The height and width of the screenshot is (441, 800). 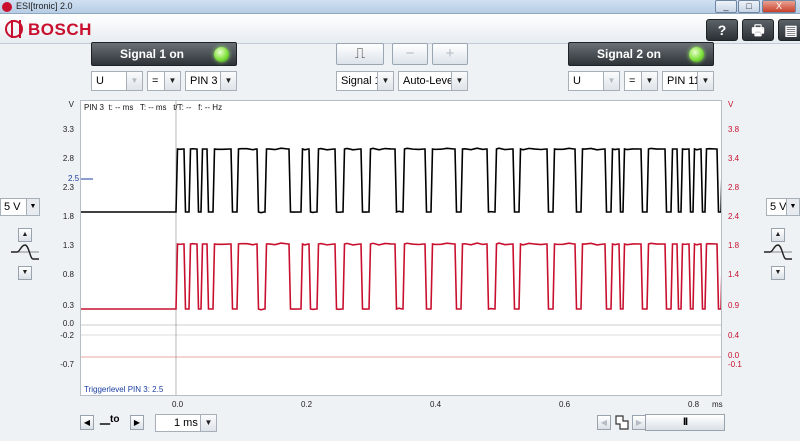 I want to click on signal-1-toggle: Signal 1 on, so click(x=164, y=54).